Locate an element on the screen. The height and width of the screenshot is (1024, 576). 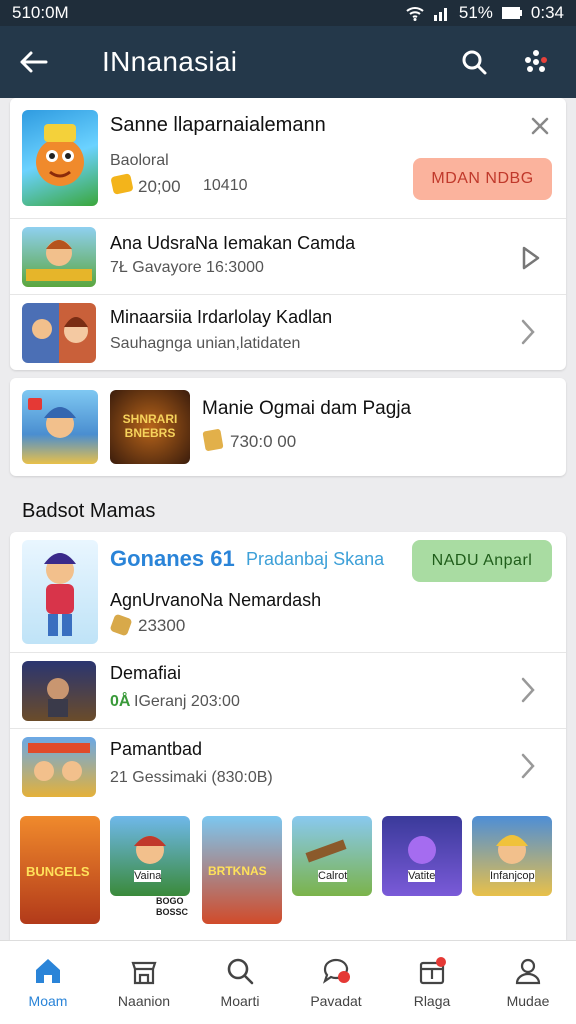
coin-icon is located at coordinates (122, 184).